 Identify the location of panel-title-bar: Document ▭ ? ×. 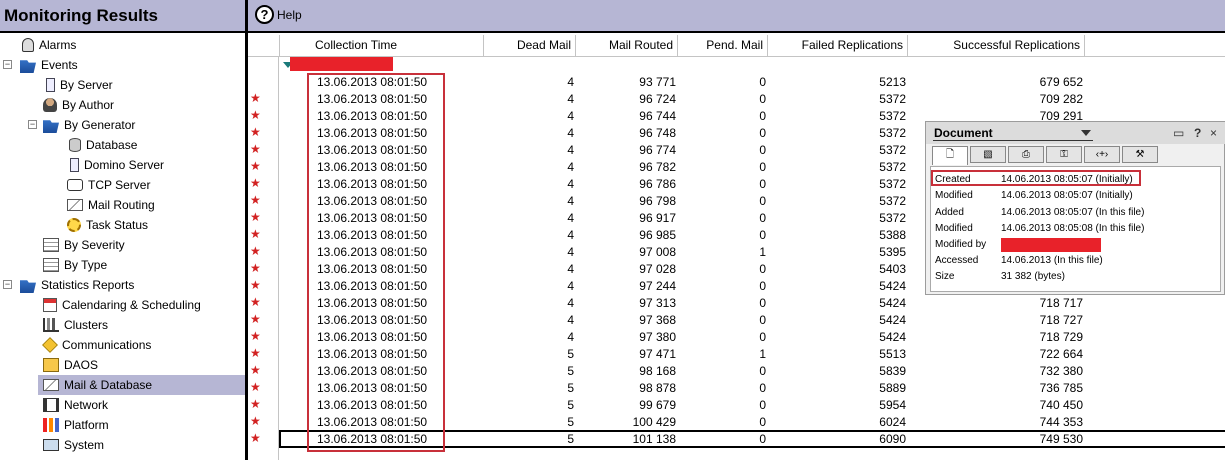
(1075, 133).